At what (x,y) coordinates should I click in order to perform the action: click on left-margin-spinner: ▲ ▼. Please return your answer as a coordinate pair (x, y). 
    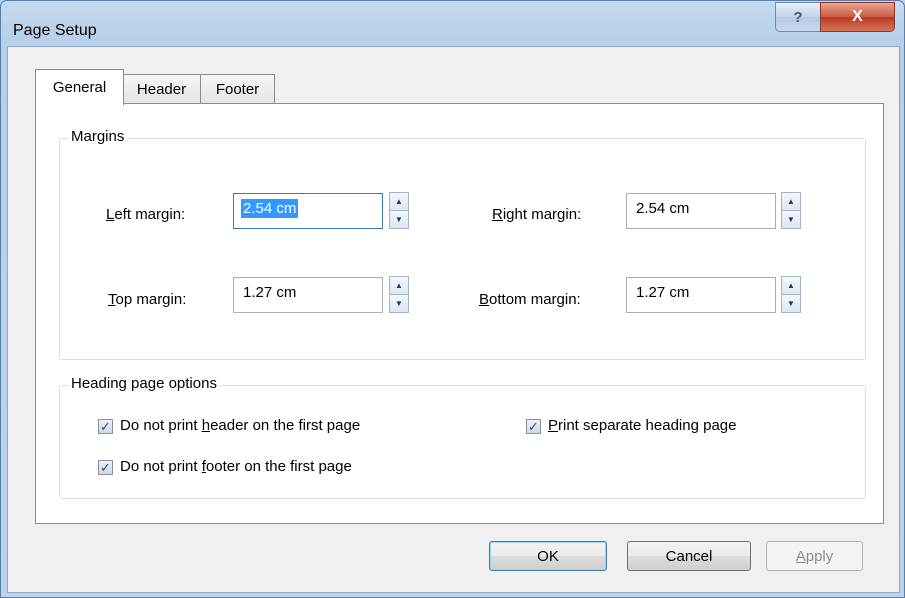
    Looking at the image, I should click on (399, 210).